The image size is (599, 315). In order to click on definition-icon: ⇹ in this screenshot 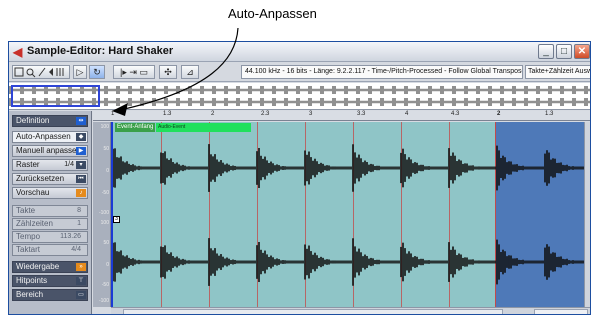, I will do `click(81, 121)`.